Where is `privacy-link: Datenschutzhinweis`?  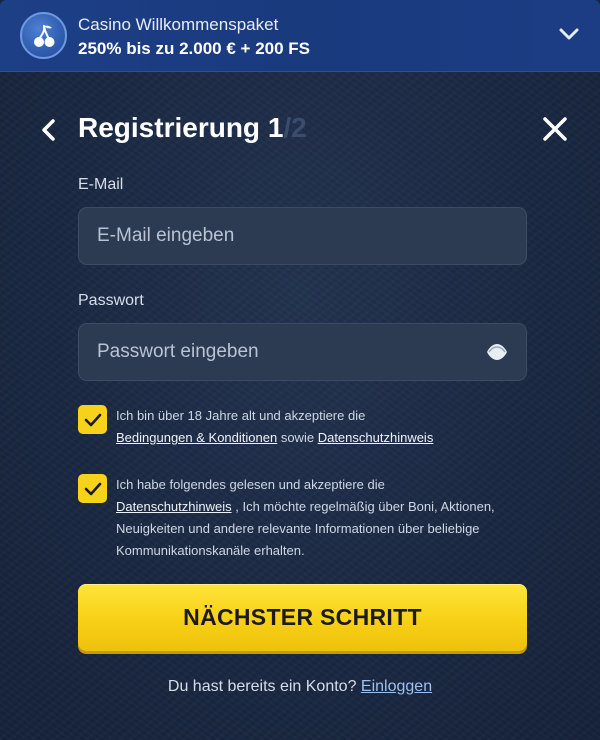
privacy-link: Datenschutzhinweis is located at coordinates (376, 437).